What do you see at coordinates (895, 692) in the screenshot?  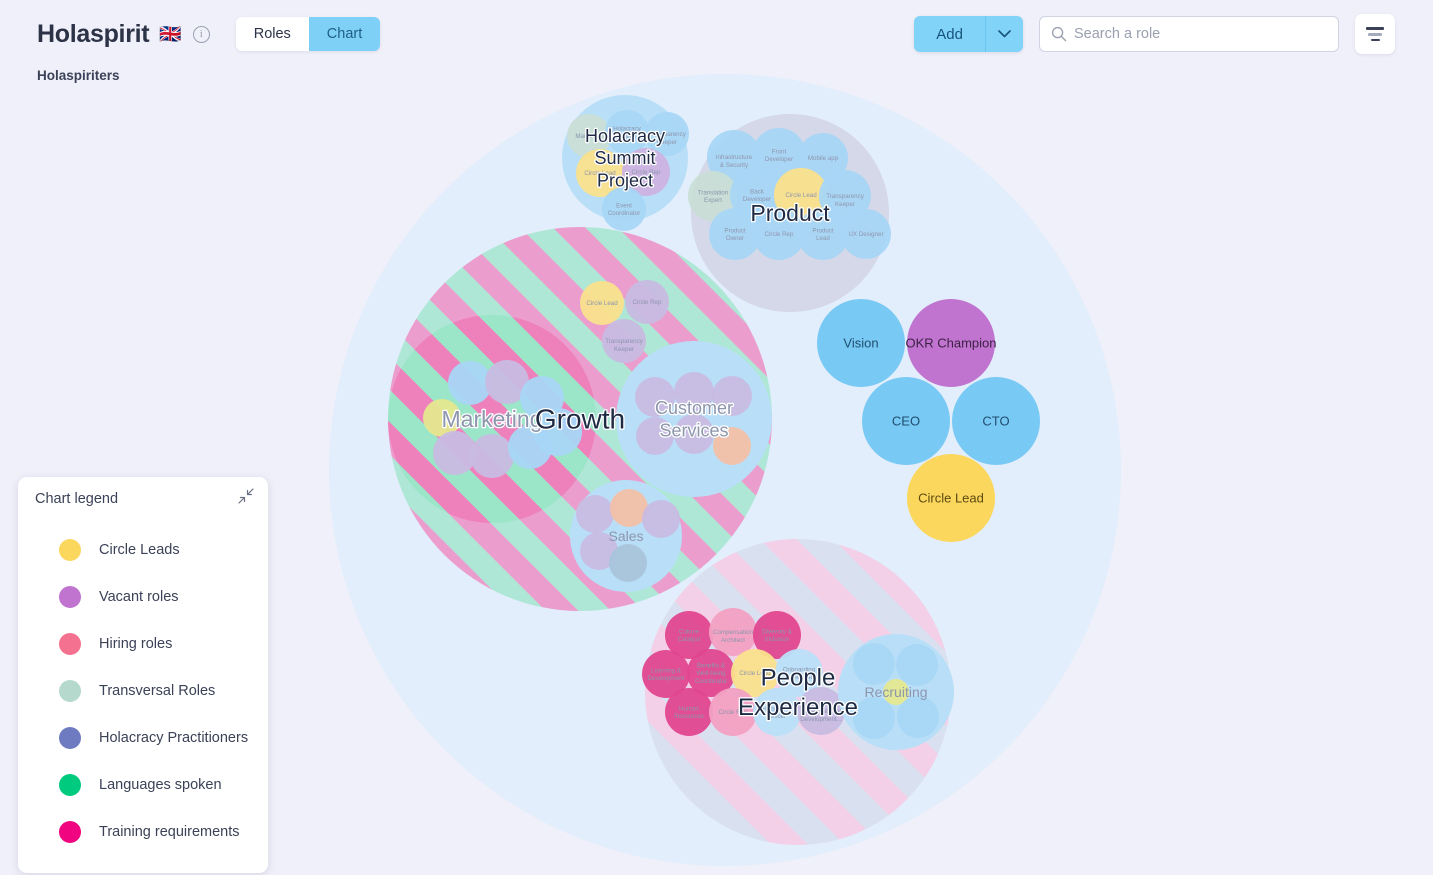 I see `circle-label: Recruiting` at bounding box center [895, 692].